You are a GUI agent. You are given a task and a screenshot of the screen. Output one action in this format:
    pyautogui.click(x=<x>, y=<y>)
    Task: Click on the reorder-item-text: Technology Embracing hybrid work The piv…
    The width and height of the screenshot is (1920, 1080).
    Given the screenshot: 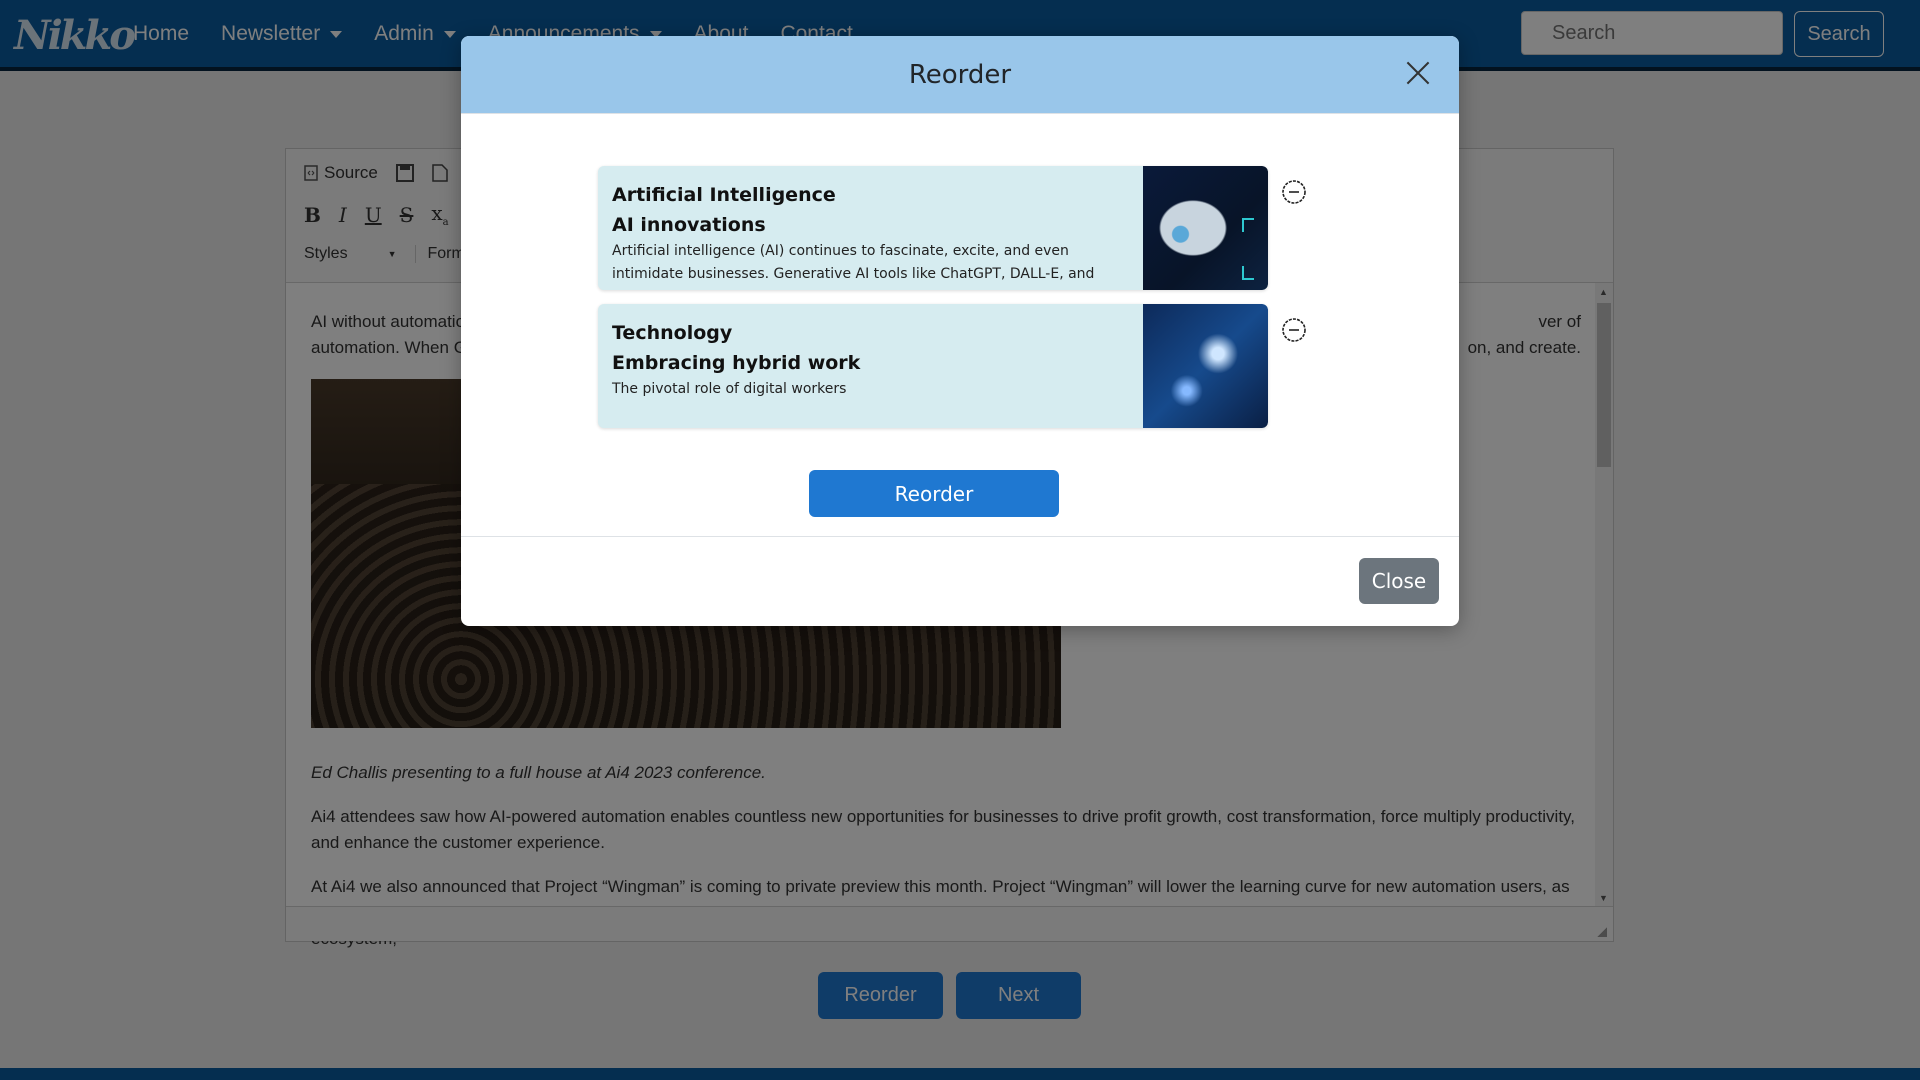 What is the action you would take?
    pyautogui.click(x=877, y=359)
    